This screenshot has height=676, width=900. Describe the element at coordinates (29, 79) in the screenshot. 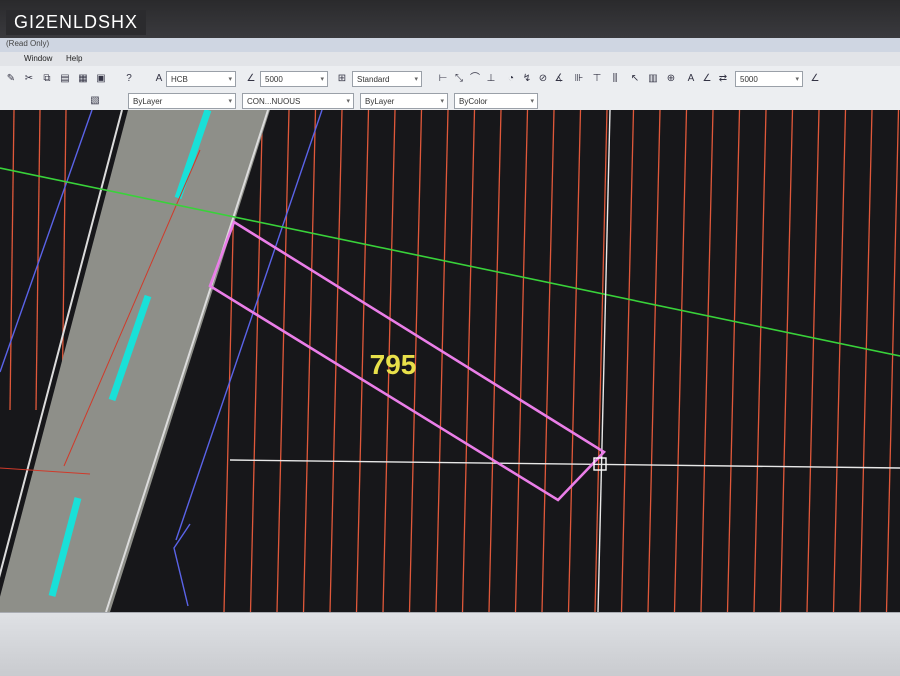

I see `cut-icon: ✂` at that location.